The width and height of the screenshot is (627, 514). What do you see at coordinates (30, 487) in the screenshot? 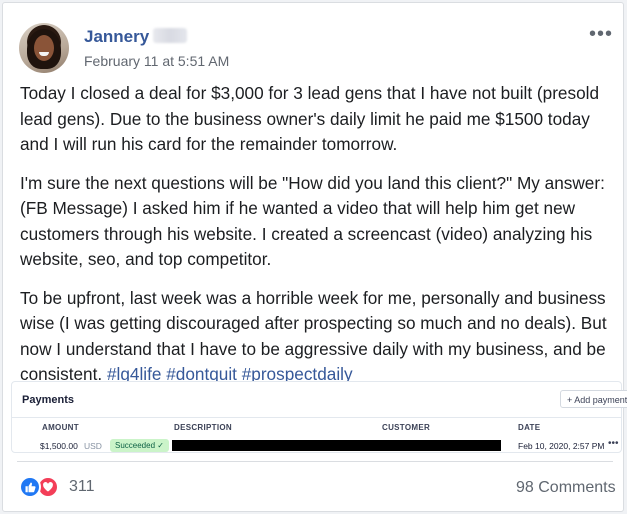
I see `like-icon` at bounding box center [30, 487].